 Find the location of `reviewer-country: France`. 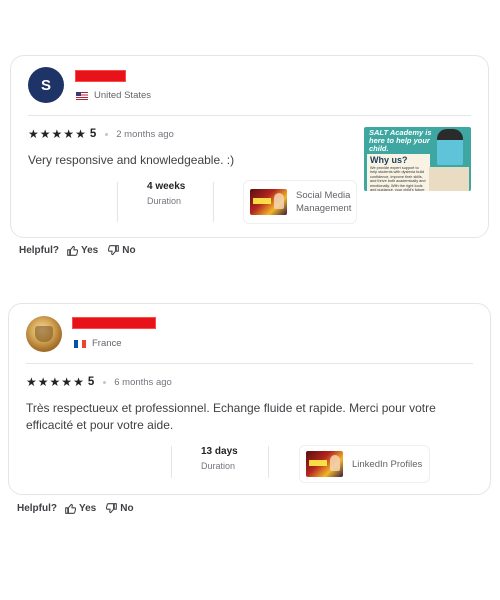

reviewer-country: France is located at coordinates (98, 343).